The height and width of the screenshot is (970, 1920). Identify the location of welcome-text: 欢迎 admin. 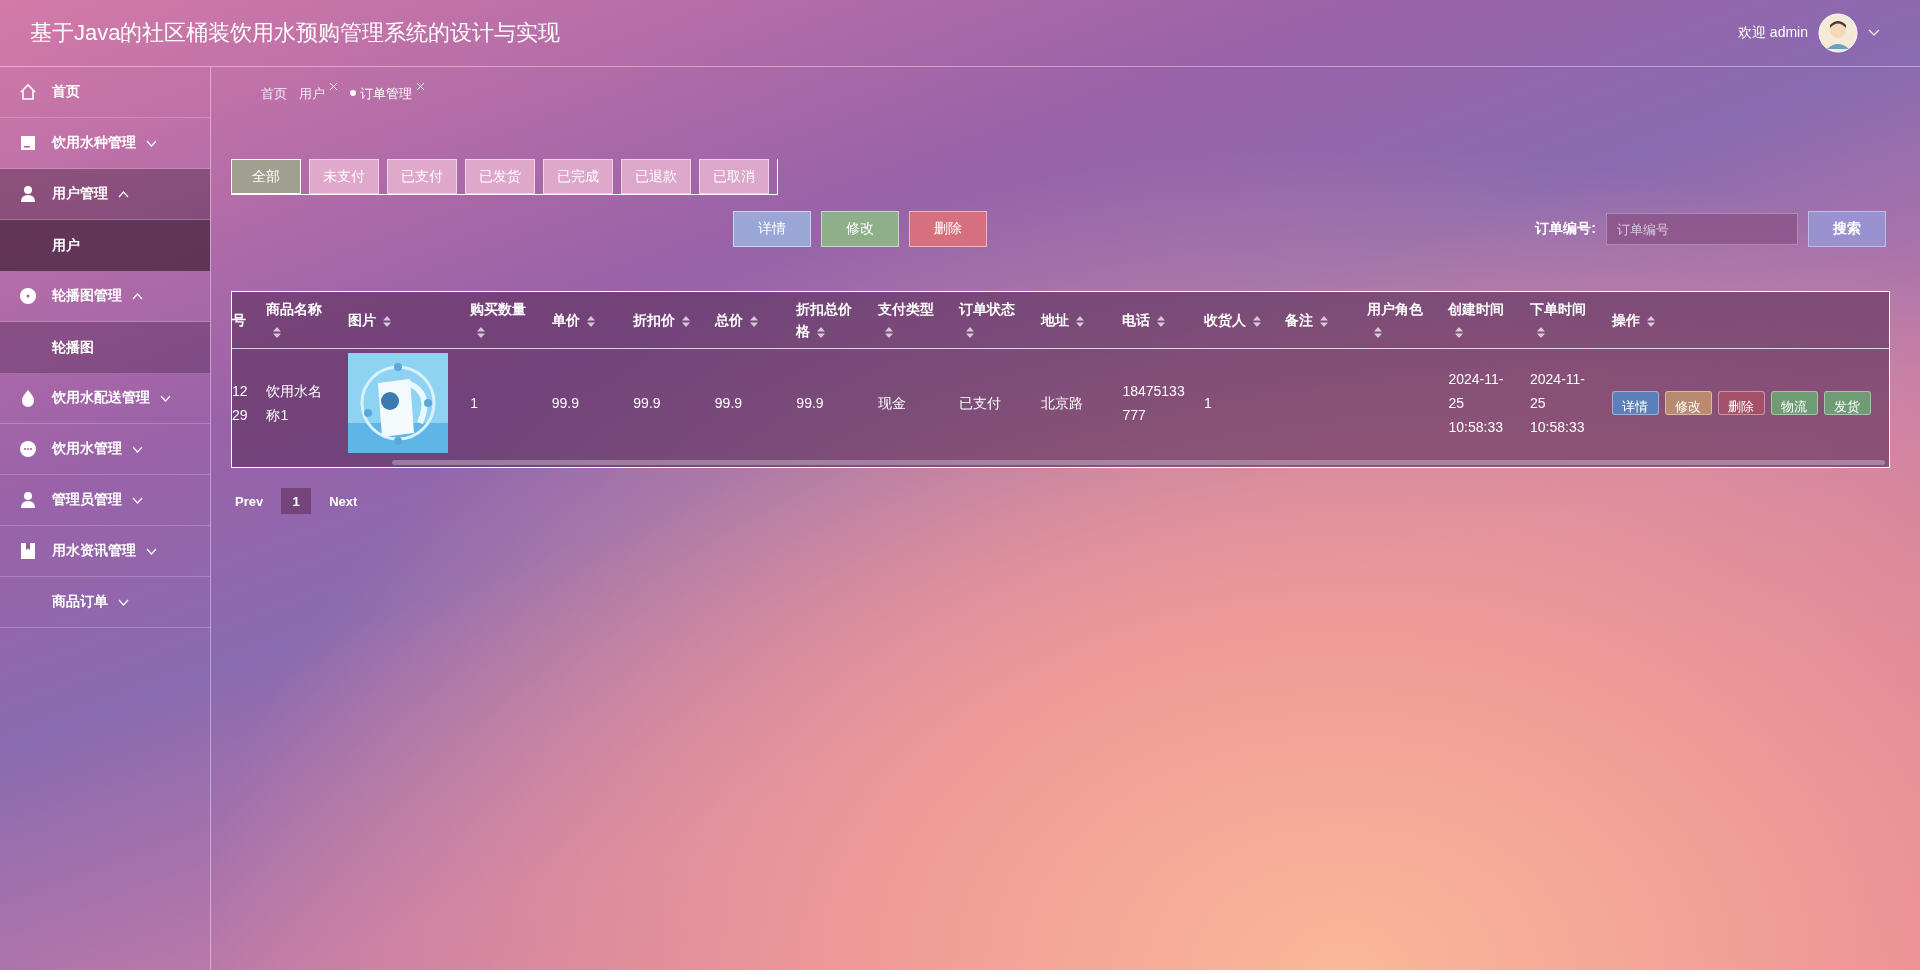
(1772, 33).